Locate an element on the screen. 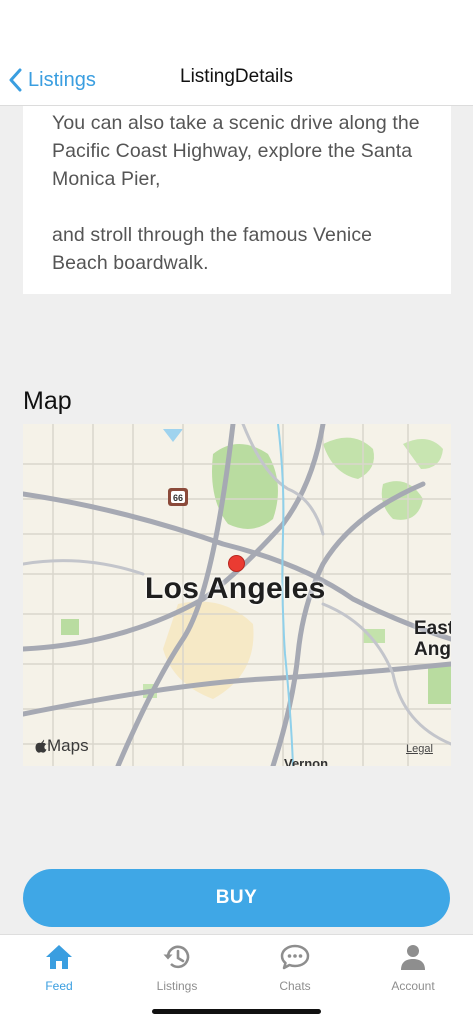 This screenshot has height=1024, width=473. tab-chats: Chats is located at coordinates (295, 967).